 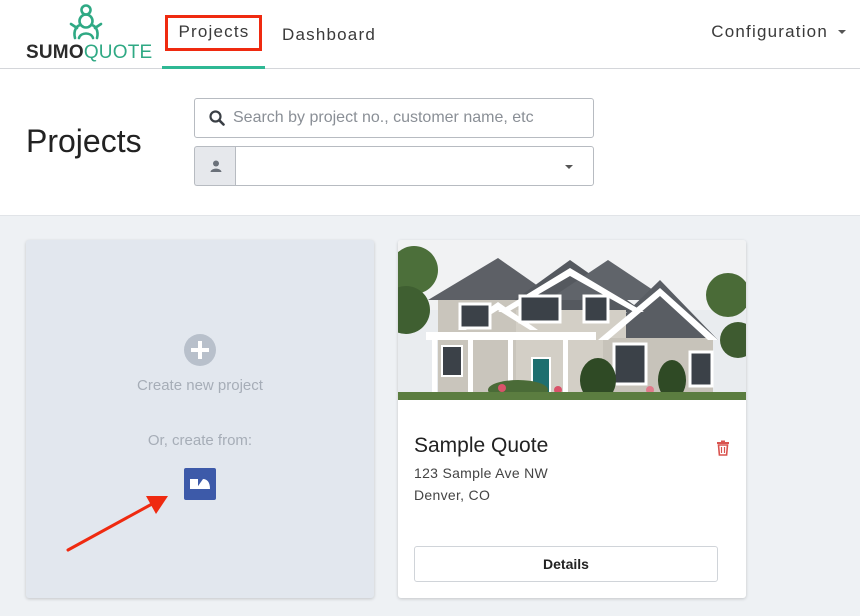 I want to click on user-icon, so click(x=215, y=166).